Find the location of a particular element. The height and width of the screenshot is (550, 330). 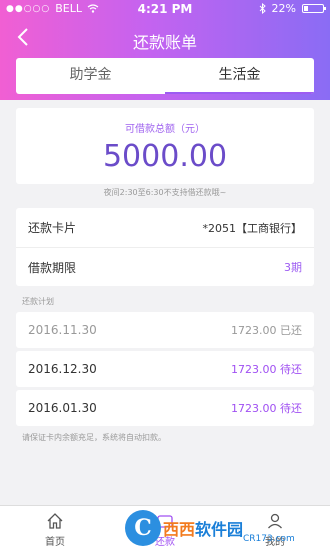

repay-card-value: *2051【工商银行】 is located at coordinates (252, 228).